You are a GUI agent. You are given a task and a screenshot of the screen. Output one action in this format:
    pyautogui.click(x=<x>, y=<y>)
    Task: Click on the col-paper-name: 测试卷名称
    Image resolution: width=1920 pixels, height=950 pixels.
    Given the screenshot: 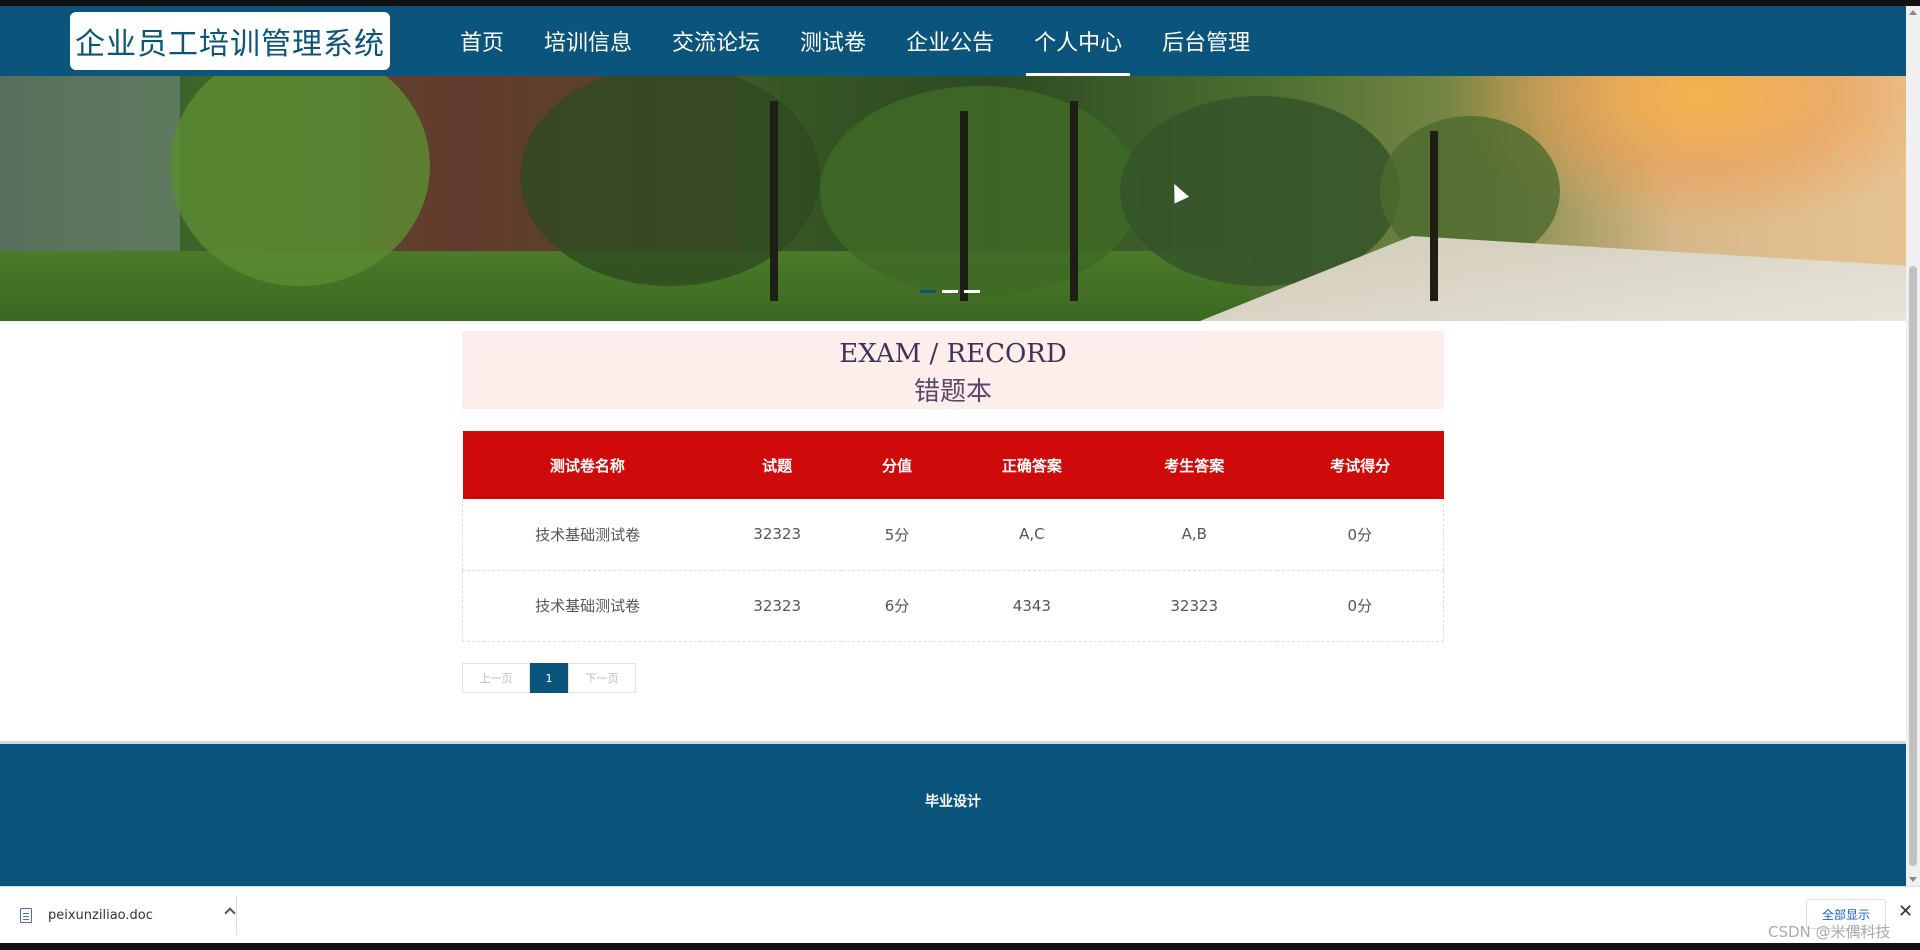 What is the action you would take?
    pyautogui.click(x=587, y=465)
    